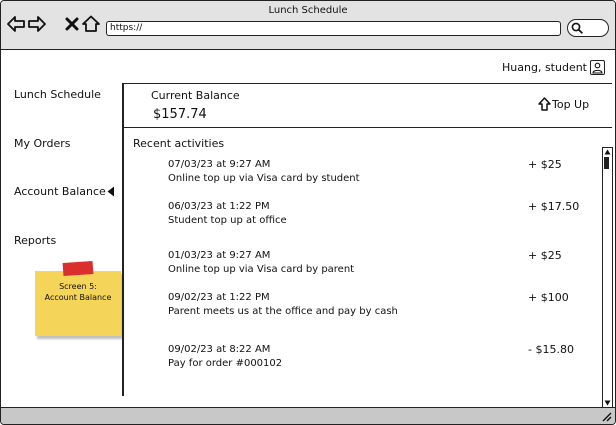 The width and height of the screenshot is (616, 425). I want to click on user-name: Huang, student, so click(544, 67).